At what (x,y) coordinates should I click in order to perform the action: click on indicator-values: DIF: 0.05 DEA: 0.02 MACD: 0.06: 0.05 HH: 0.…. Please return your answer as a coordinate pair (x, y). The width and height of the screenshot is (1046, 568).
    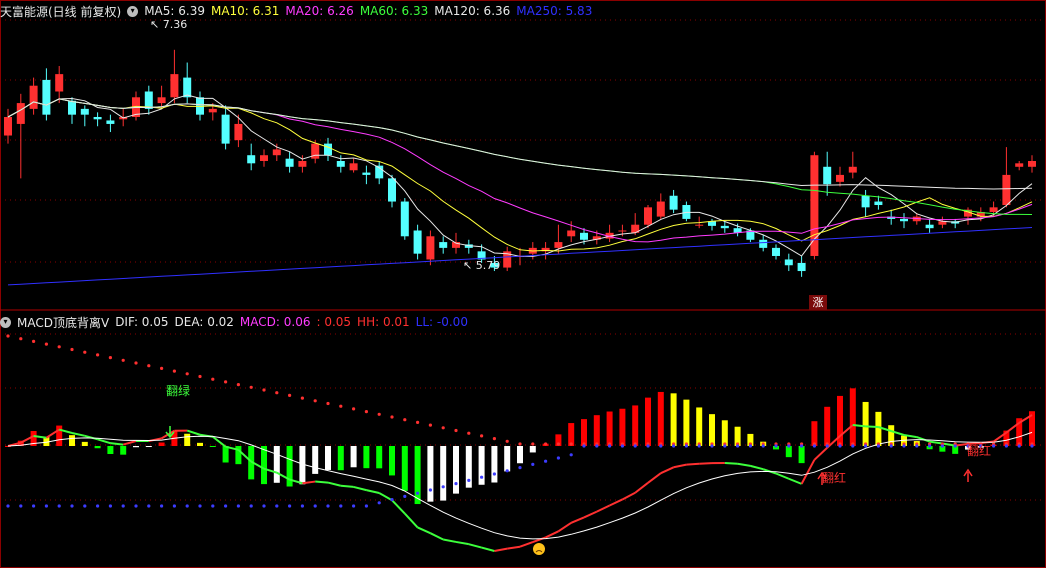
    Looking at the image, I should click on (294, 322).